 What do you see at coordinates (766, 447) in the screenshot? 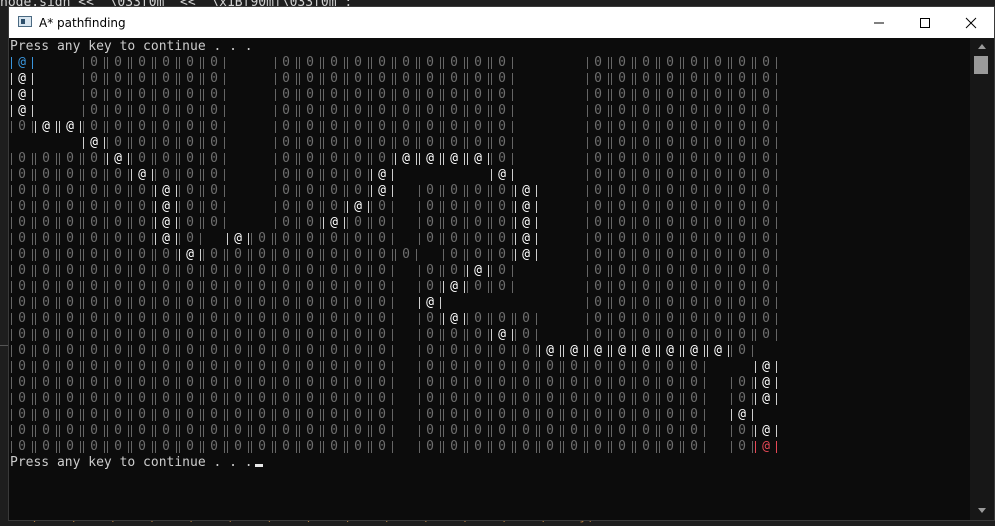
I see `grid-cell-end: @` at bounding box center [766, 447].